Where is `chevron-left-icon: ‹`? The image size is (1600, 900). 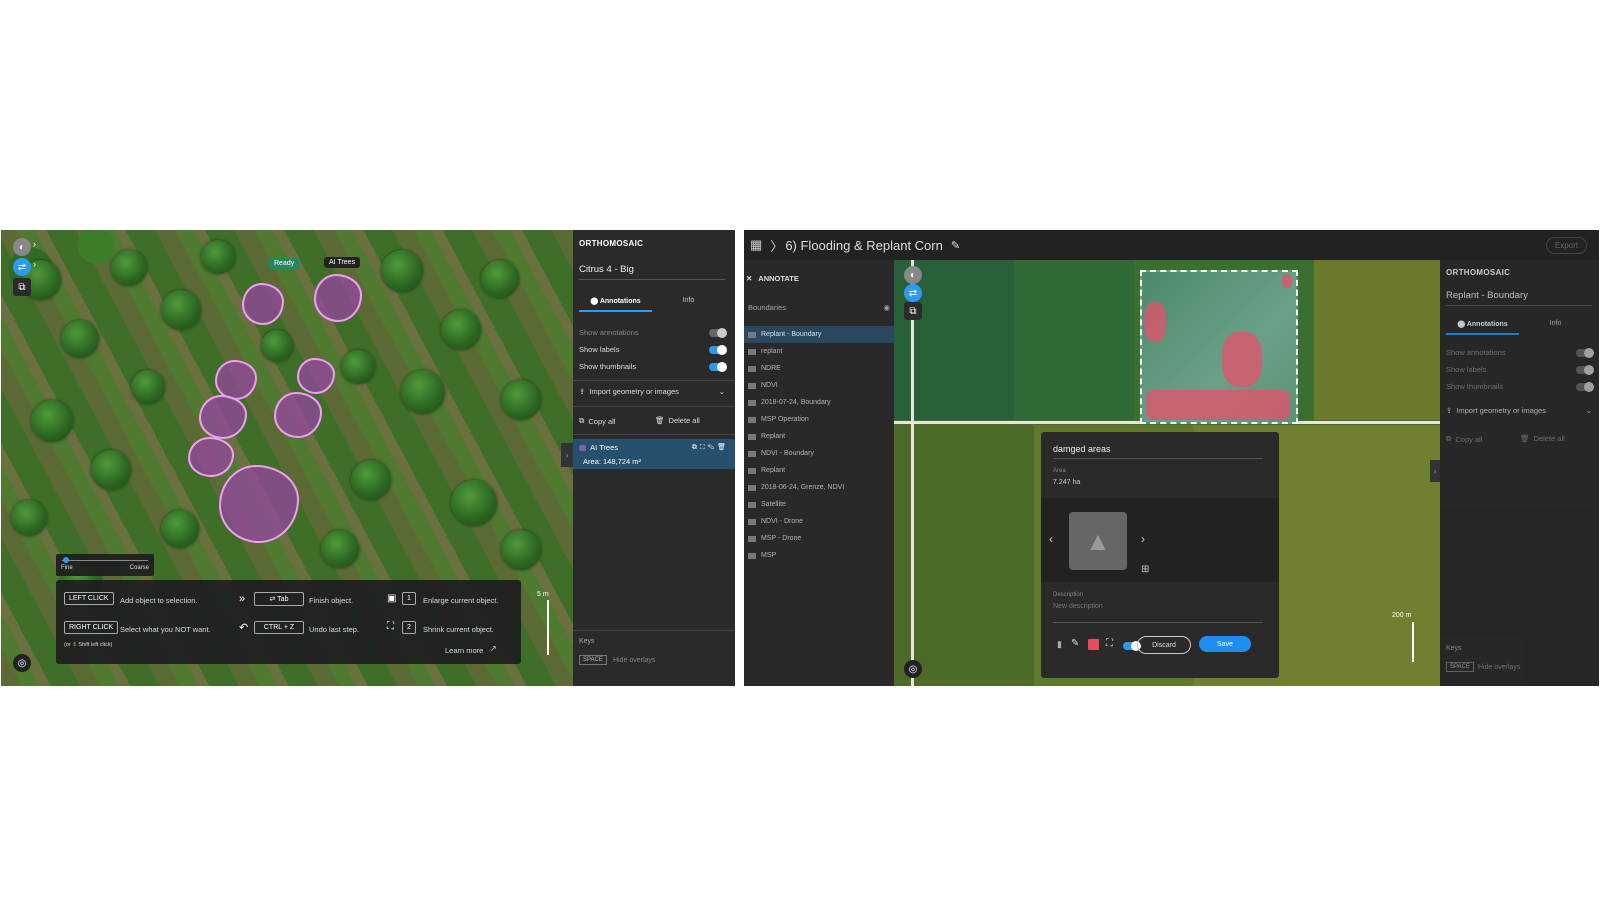 chevron-left-icon: ‹ is located at coordinates (1051, 539).